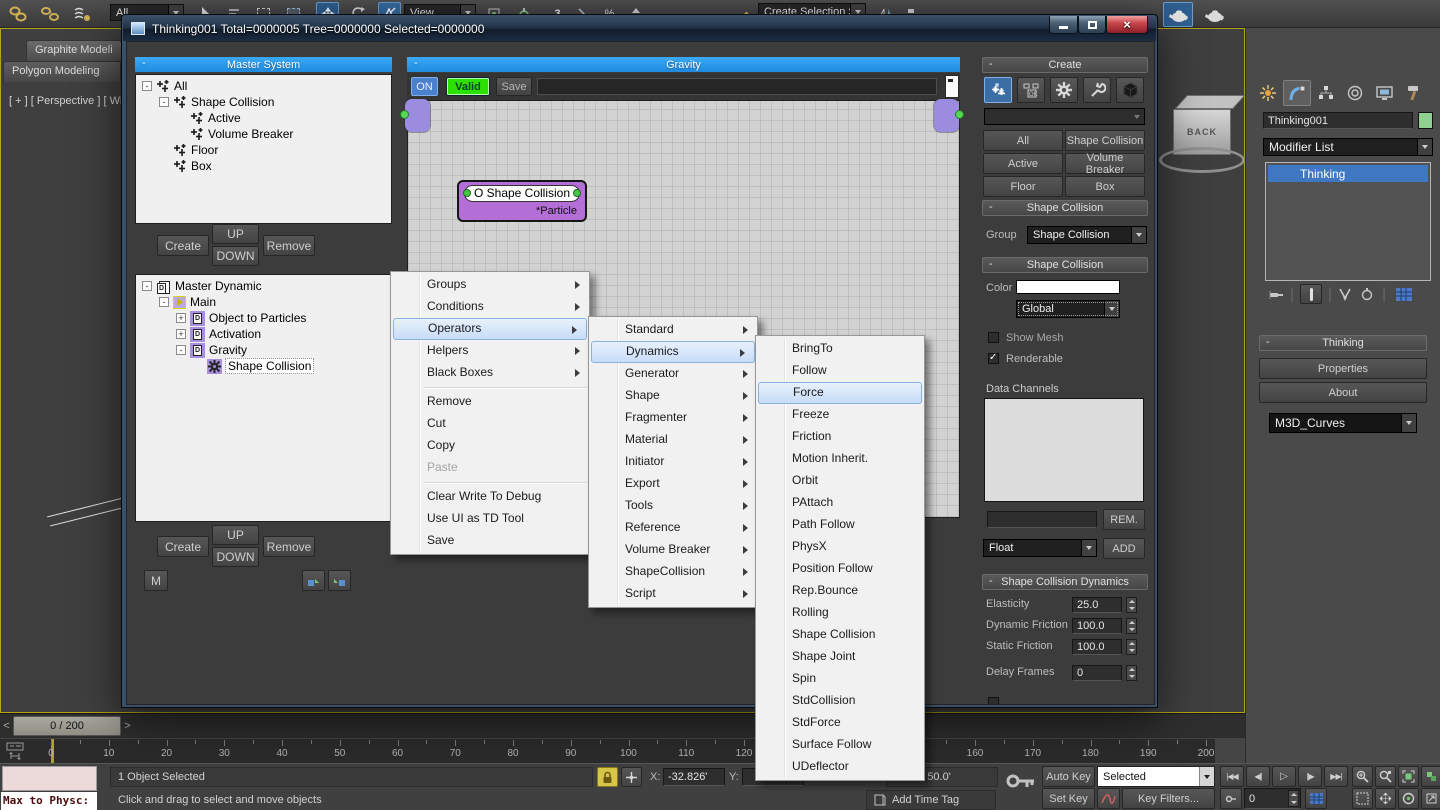  What do you see at coordinates (1064, 90) in the screenshot?
I see `create-operator-icon` at bounding box center [1064, 90].